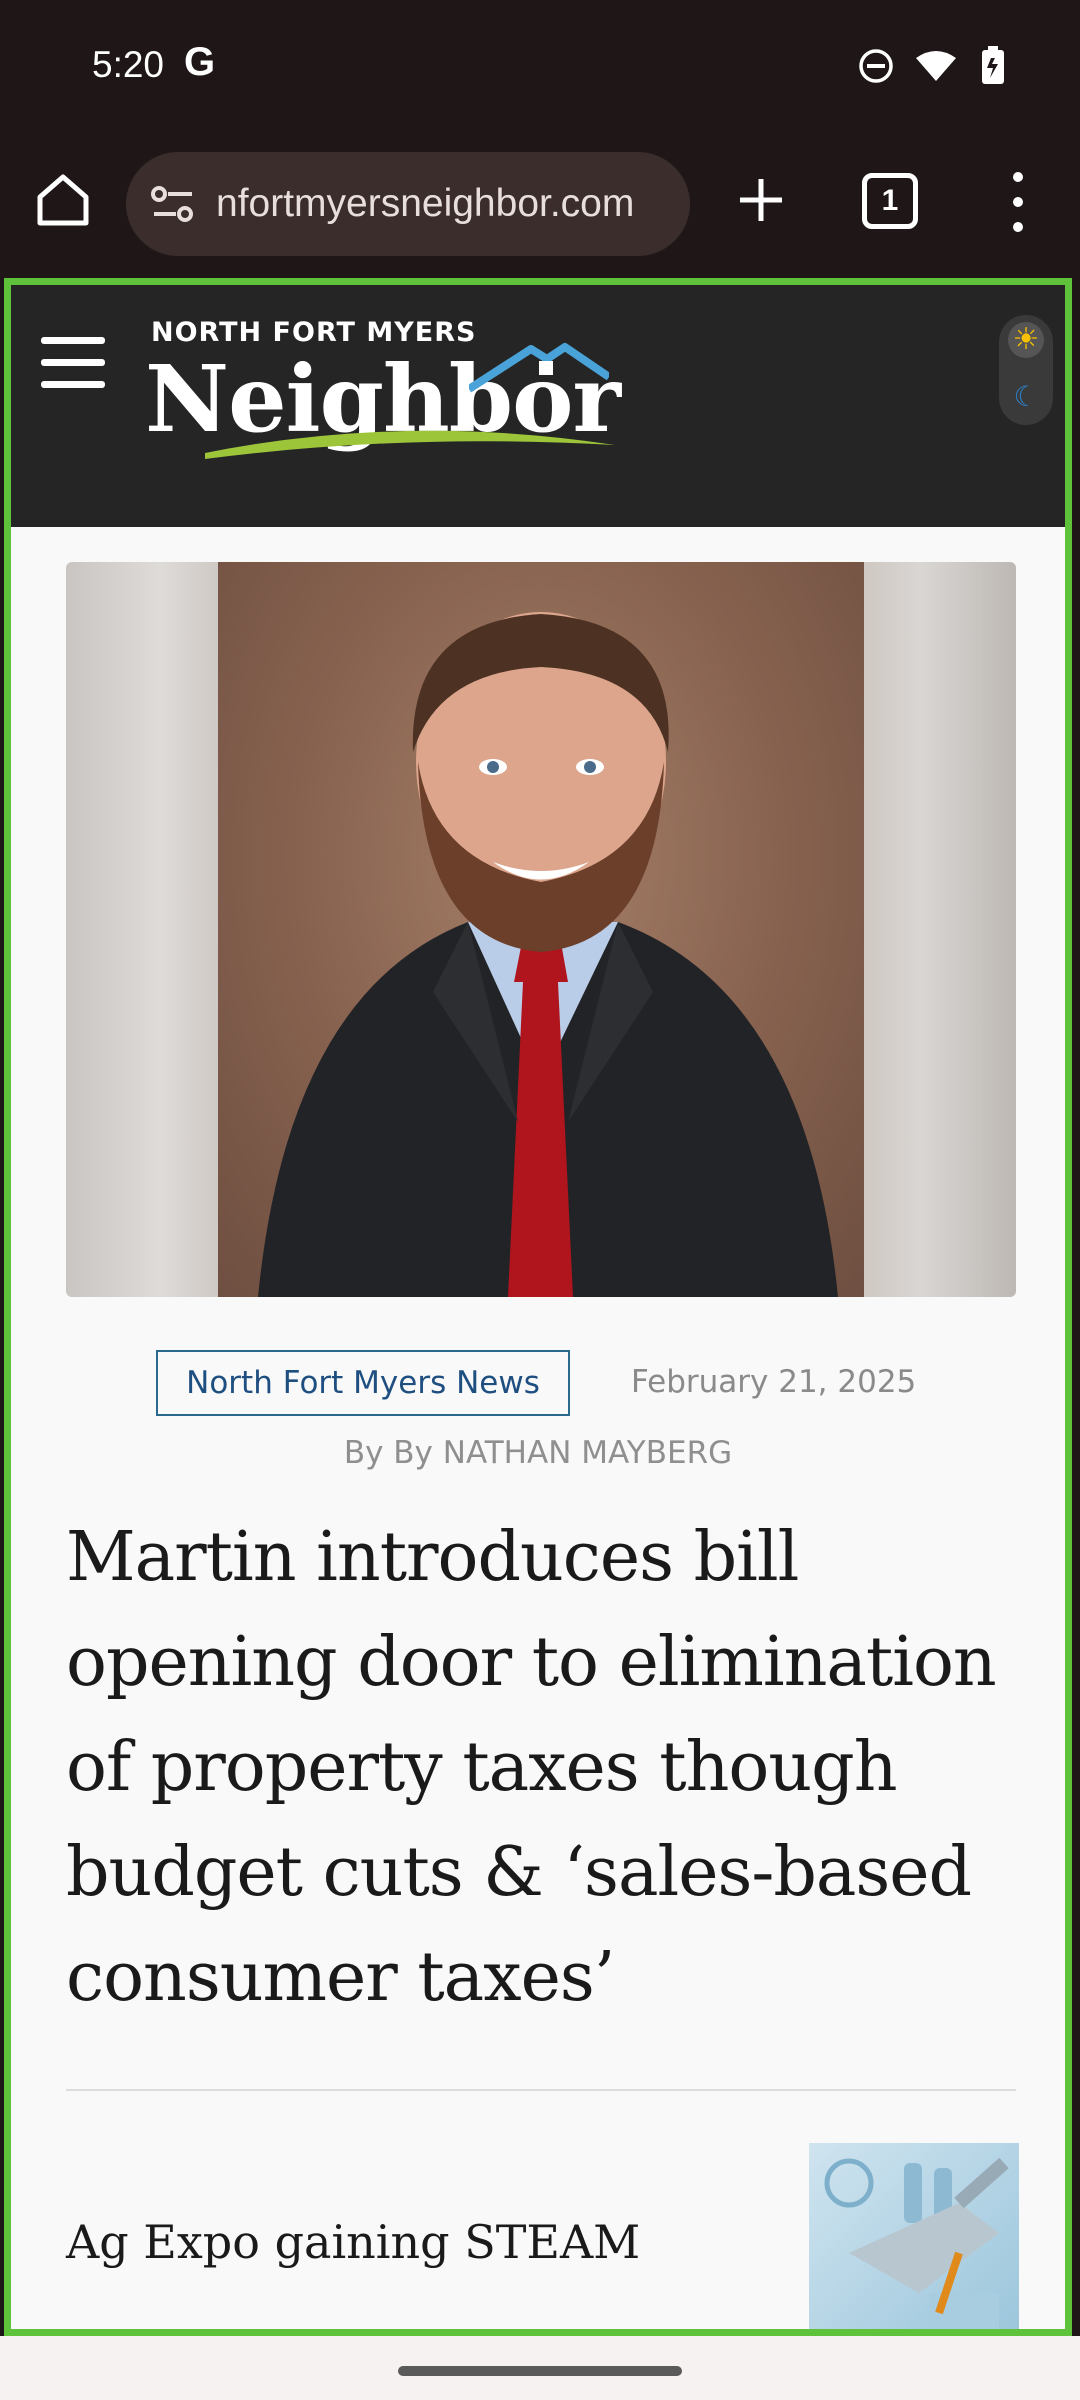 The image size is (1080, 2400). I want to click on moon-icon: ☾, so click(1026, 397).